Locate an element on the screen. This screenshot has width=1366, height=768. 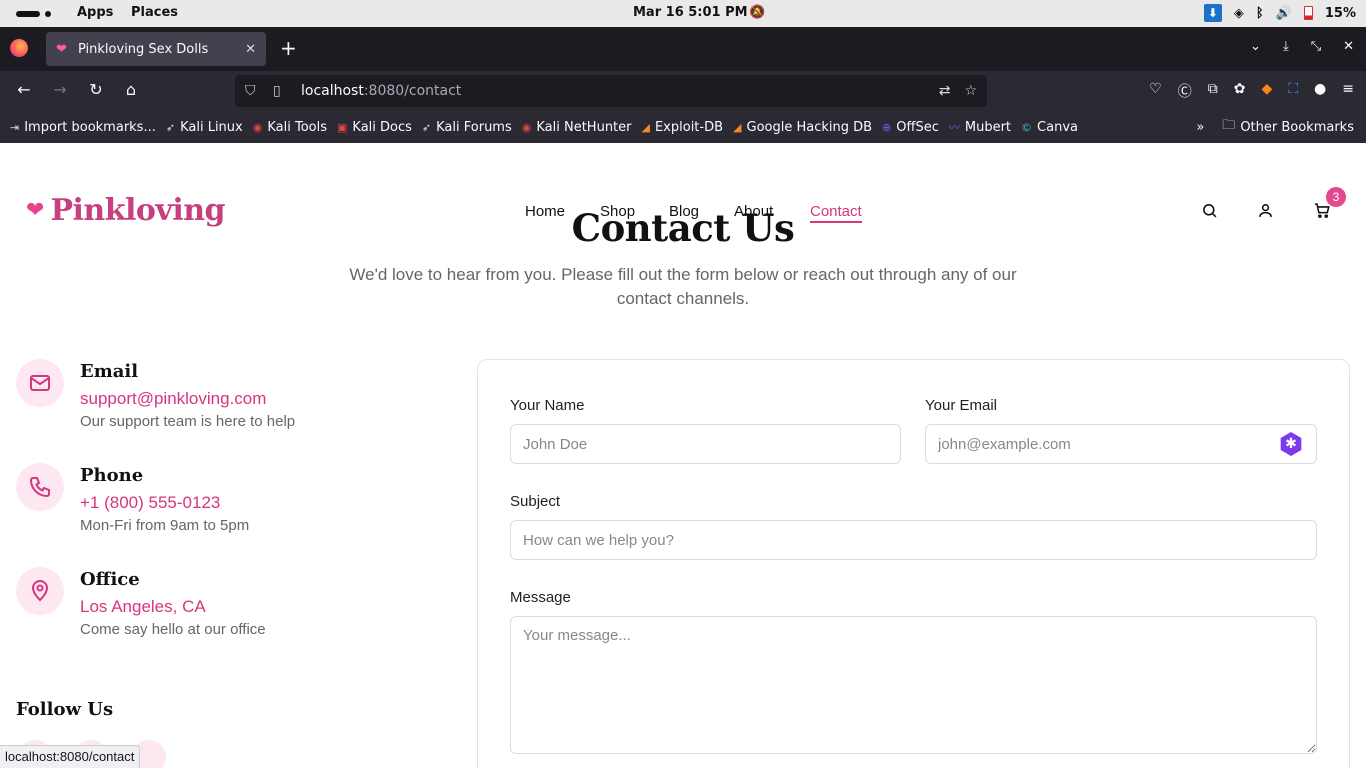
bookmark-exploit-db: ◢ Exploit-DB is located at coordinates (683, 127).